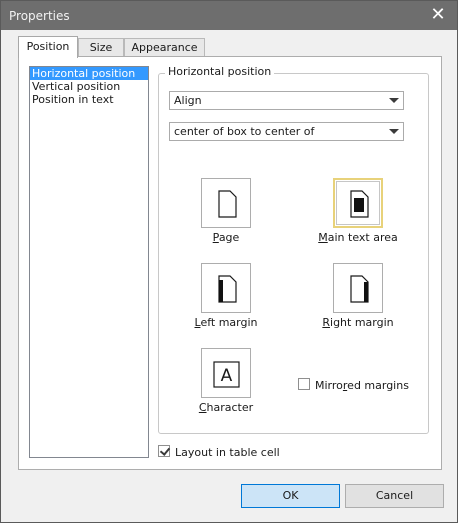  Describe the element at coordinates (48, 47) in the screenshot. I see `tab-position: Position` at that location.